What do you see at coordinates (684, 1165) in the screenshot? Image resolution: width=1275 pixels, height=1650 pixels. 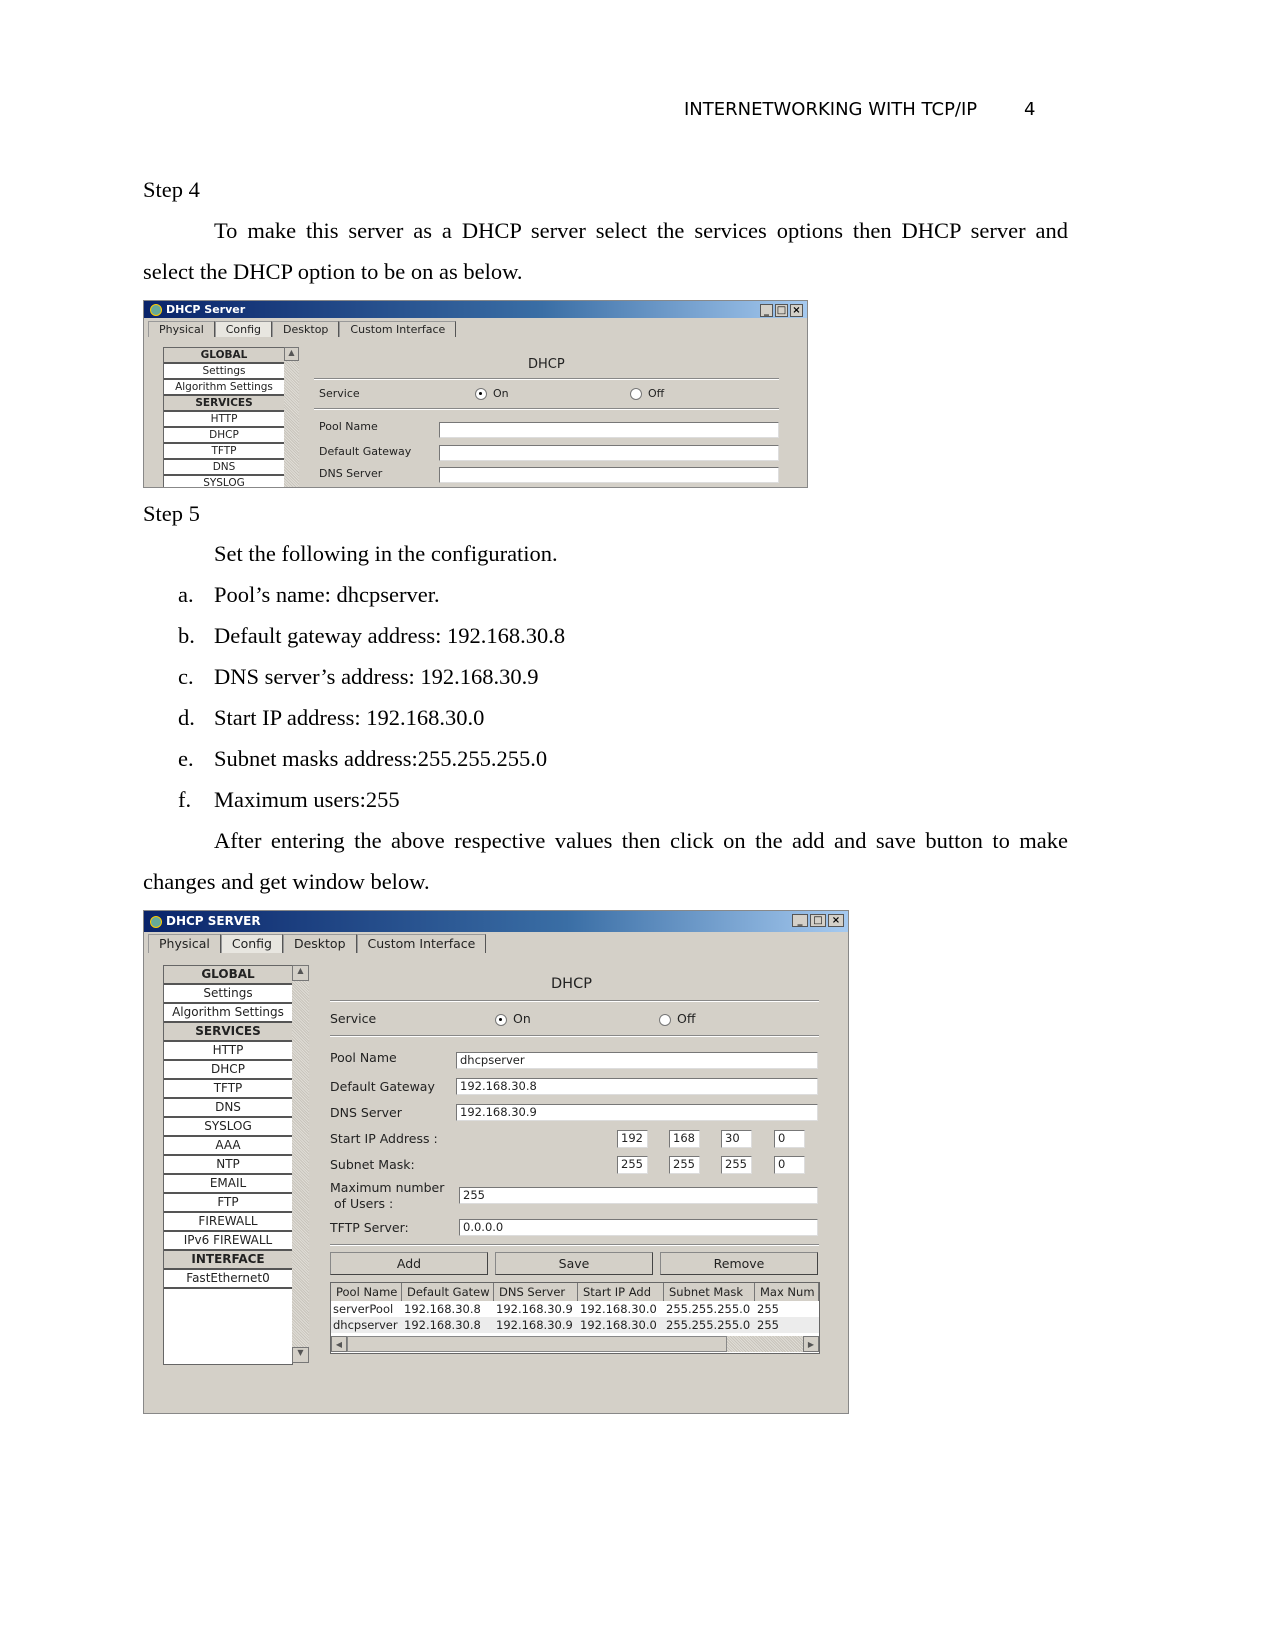 I see `subnet-octet-2: 255` at bounding box center [684, 1165].